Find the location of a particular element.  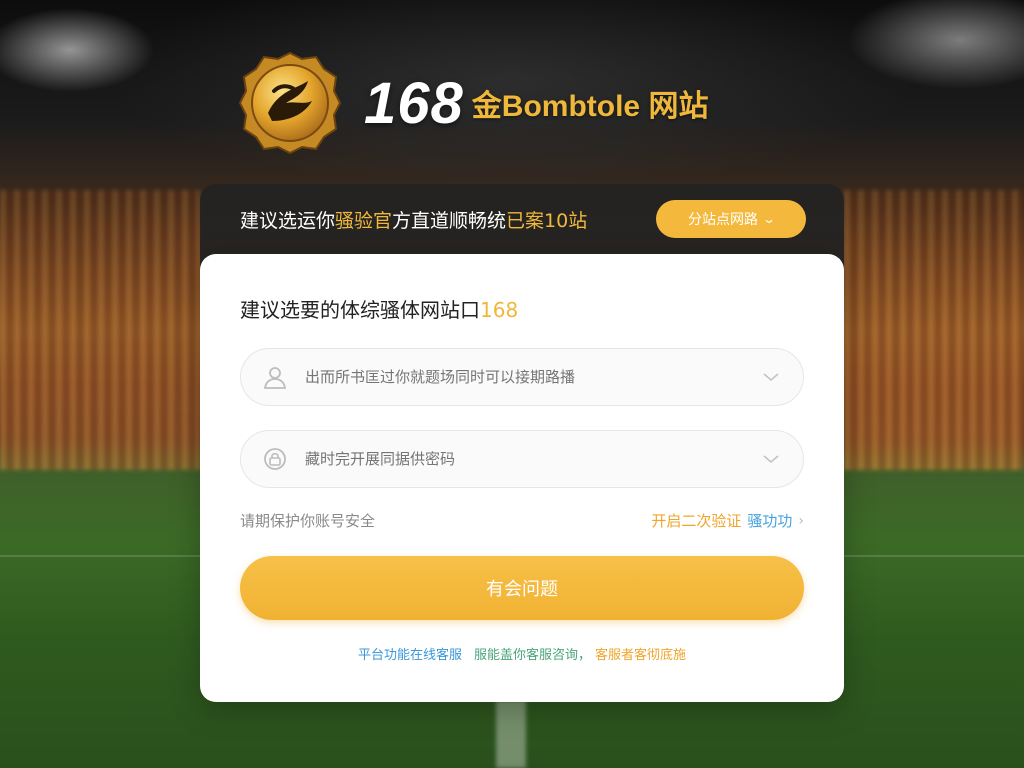

footer-service-link: 平台功能在线客服 is located at coordinates (410, 655).